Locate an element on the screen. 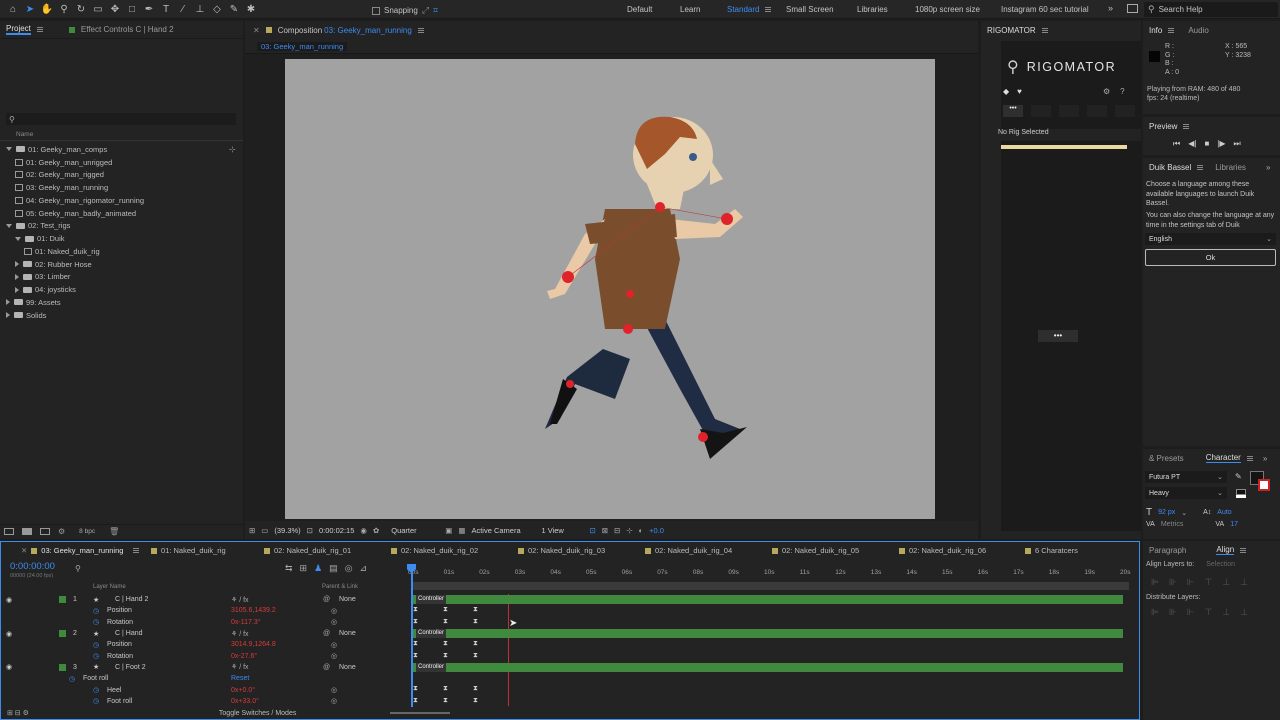 This screenshot has width=1280, height=720. character-menu-icon is located at coordinates (1249, 458).